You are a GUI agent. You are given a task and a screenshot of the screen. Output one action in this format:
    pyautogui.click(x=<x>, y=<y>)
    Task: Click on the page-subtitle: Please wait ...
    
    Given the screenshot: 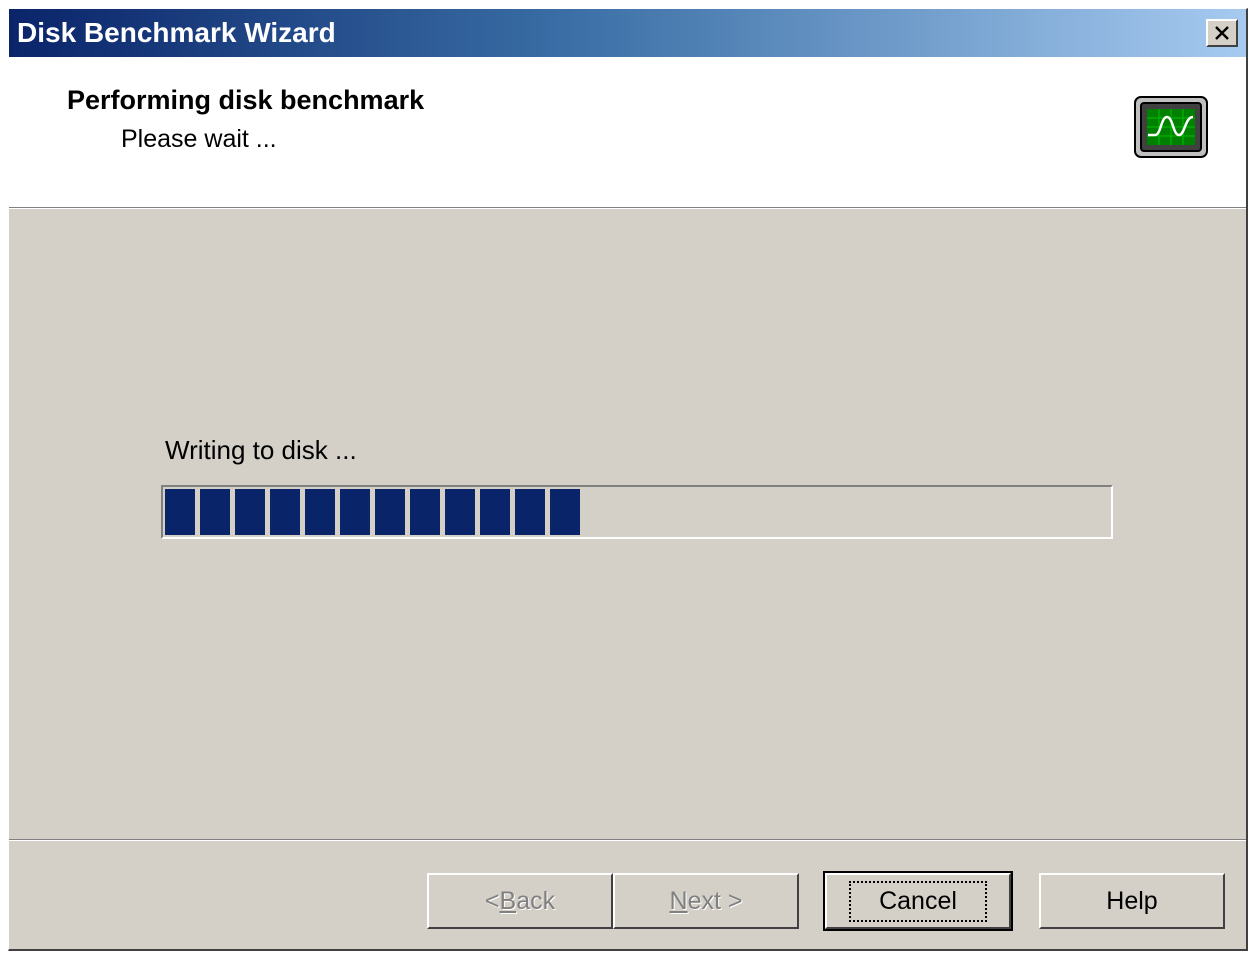 What is the action you would take?
    pyautogui.click(x=199, y=139)
    